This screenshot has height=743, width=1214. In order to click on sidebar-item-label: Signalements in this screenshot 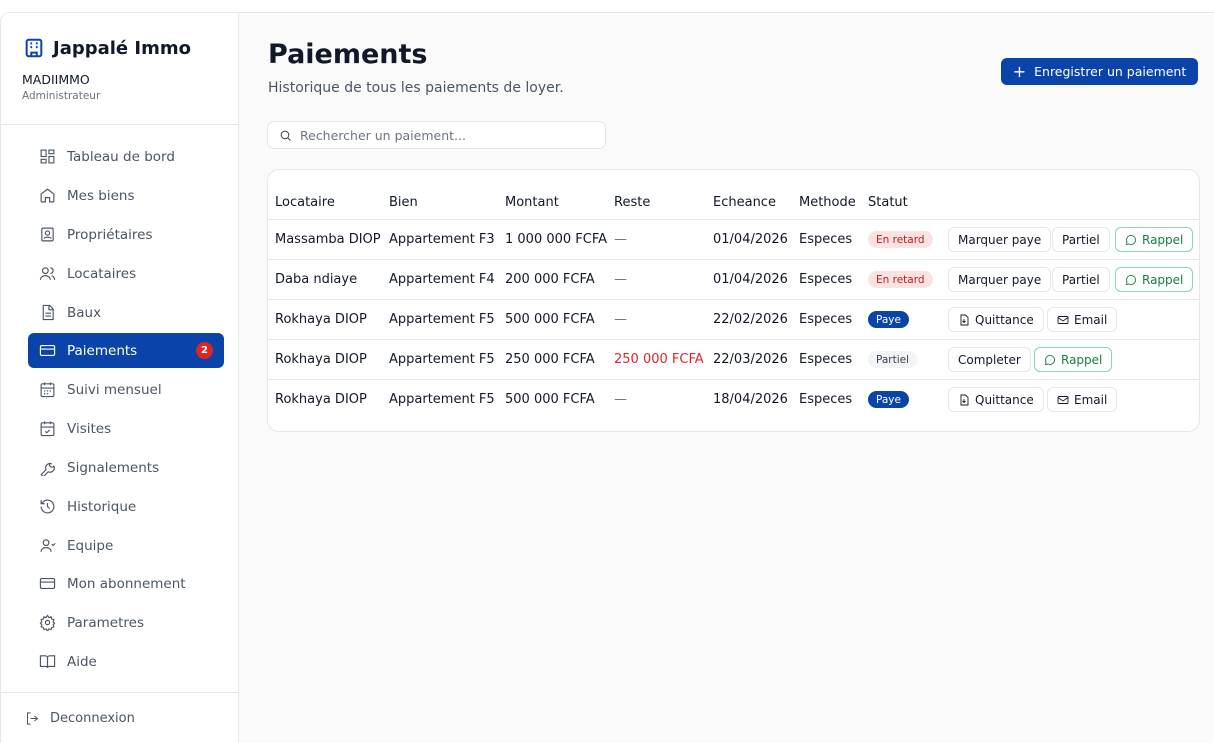, I will do `click(113, 467)`.